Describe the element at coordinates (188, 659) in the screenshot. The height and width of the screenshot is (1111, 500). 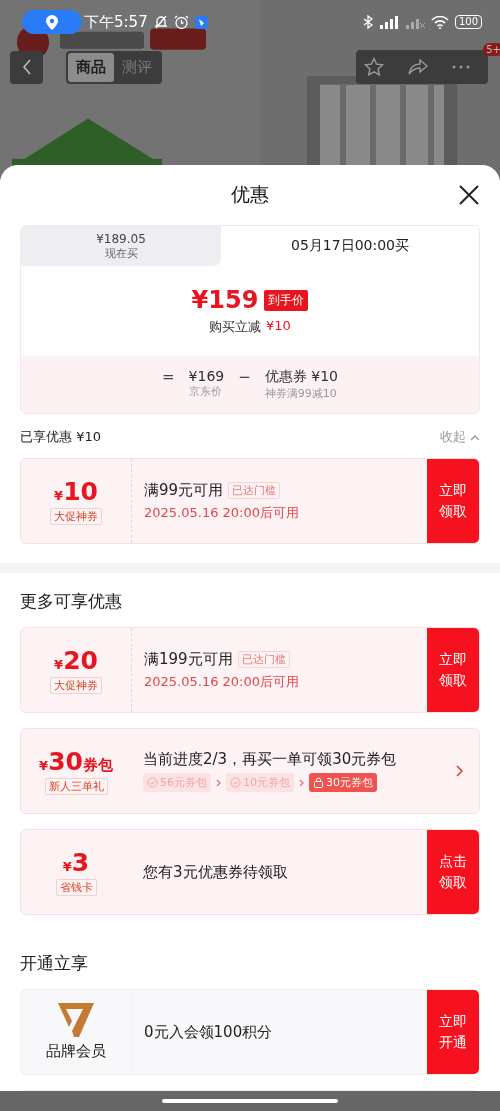
I see `coupon-title: 满199元可用` at that location.